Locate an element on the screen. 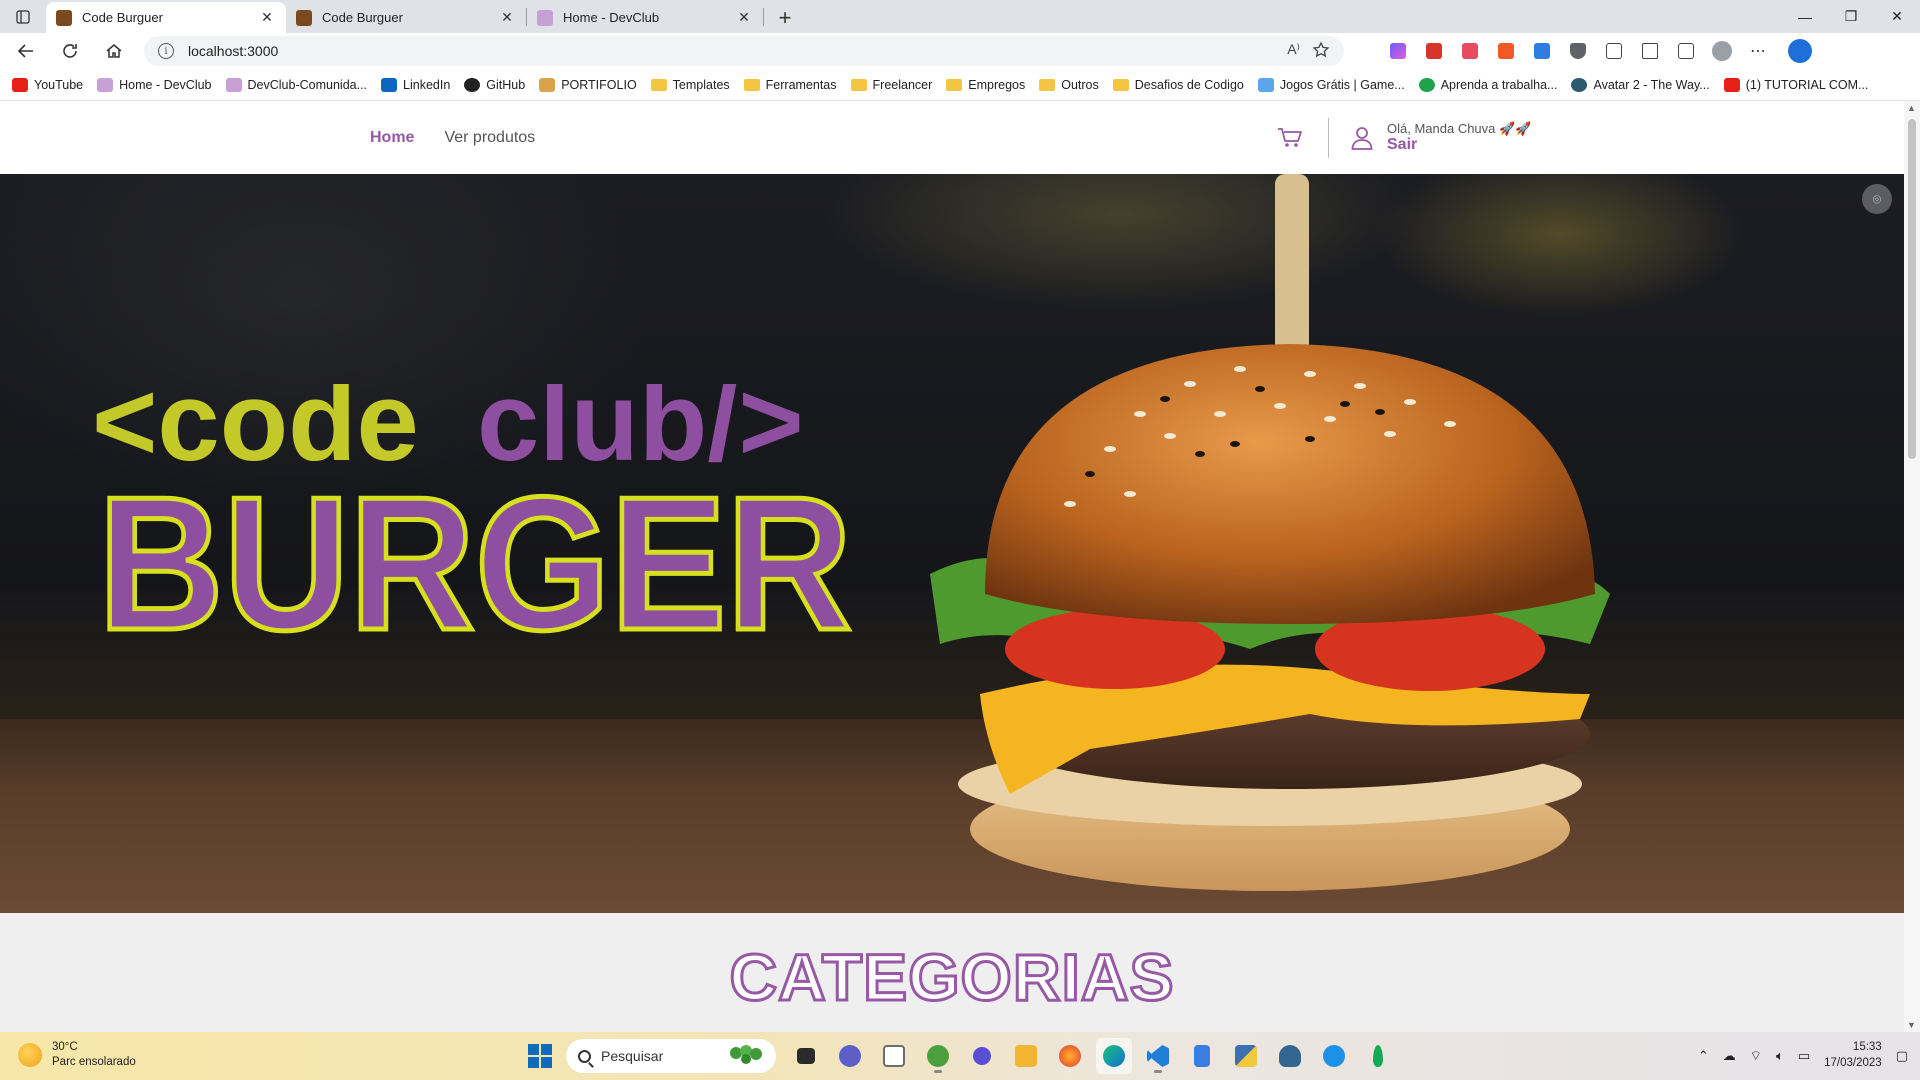 The image size is (1920, 1080). home-button is located at coordinates (114, 51).